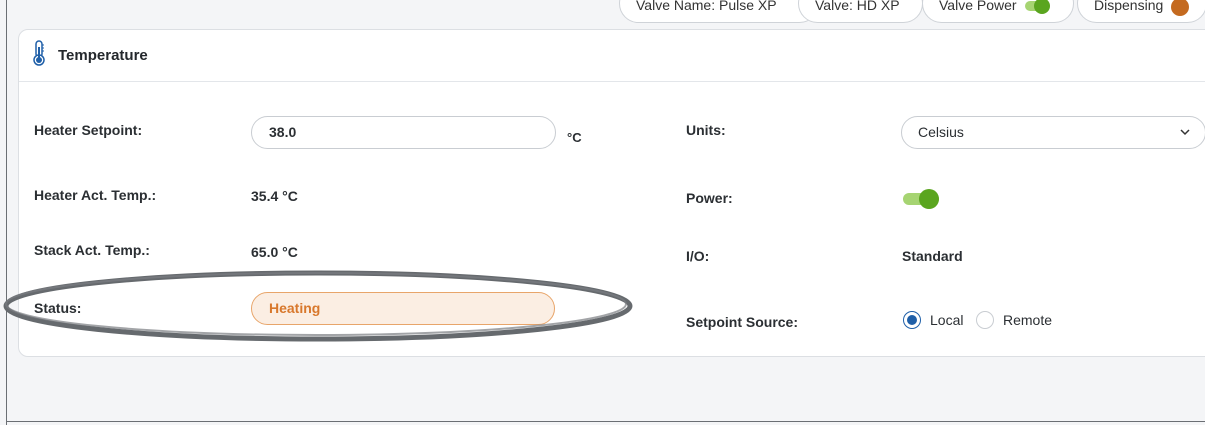  Describe the element at coordinates (929, 199) in the screenshot. I see `toggle-knob` at that location.